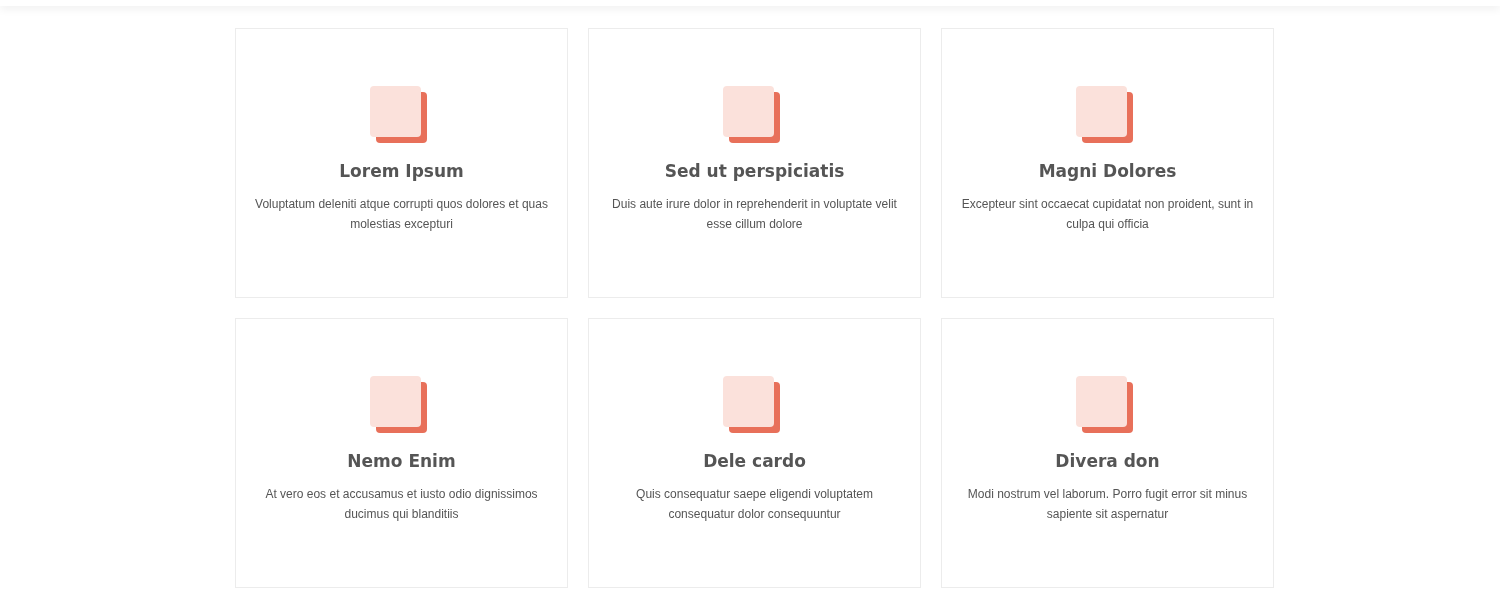 This screenshot has height=614, width=1500. I want to click on card-description: Excepteur sint occaecat cupidatat non proident, sunt in culpa qui officia, so click(1107, 214).